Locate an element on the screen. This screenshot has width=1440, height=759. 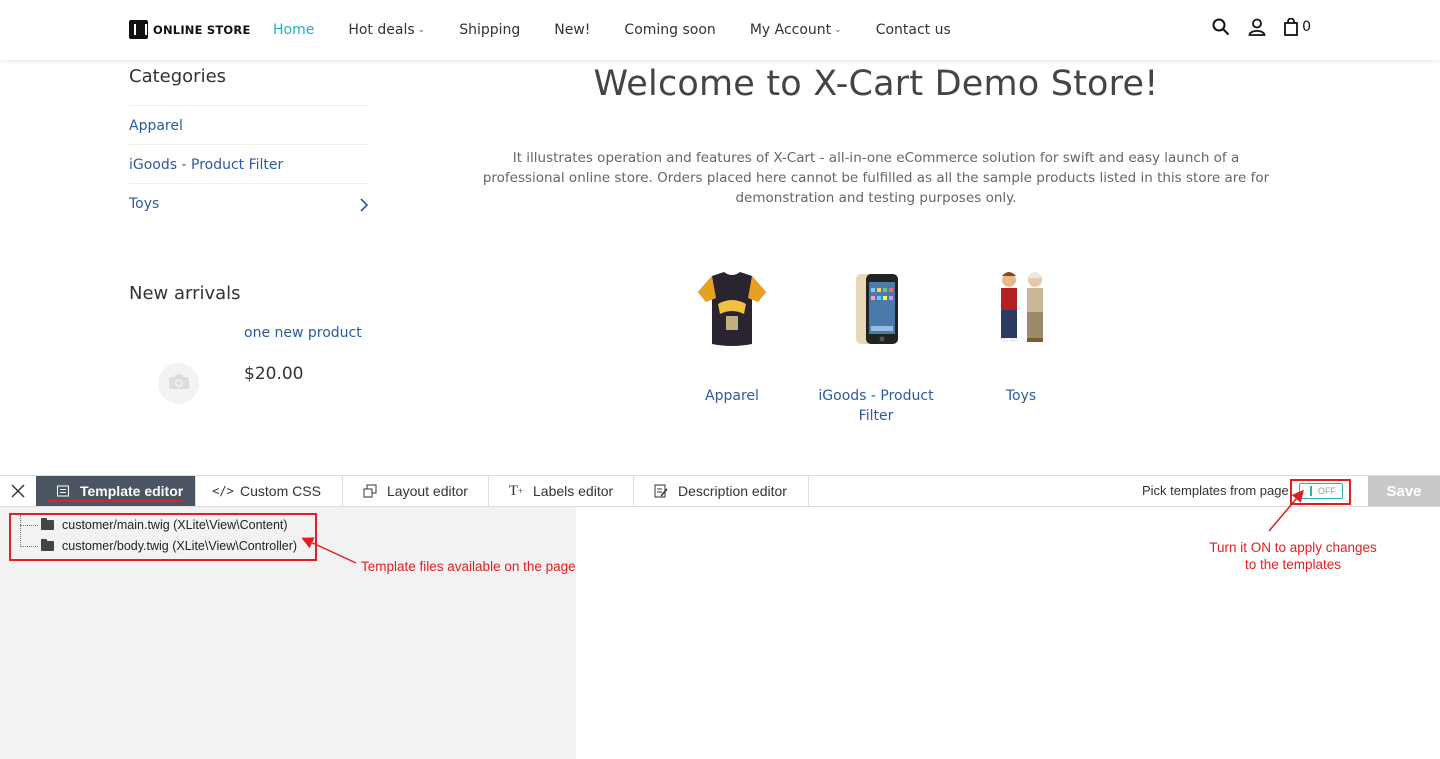
nav-hot-deals: Hot deals ⌄ is located at coordinates (386, 30).